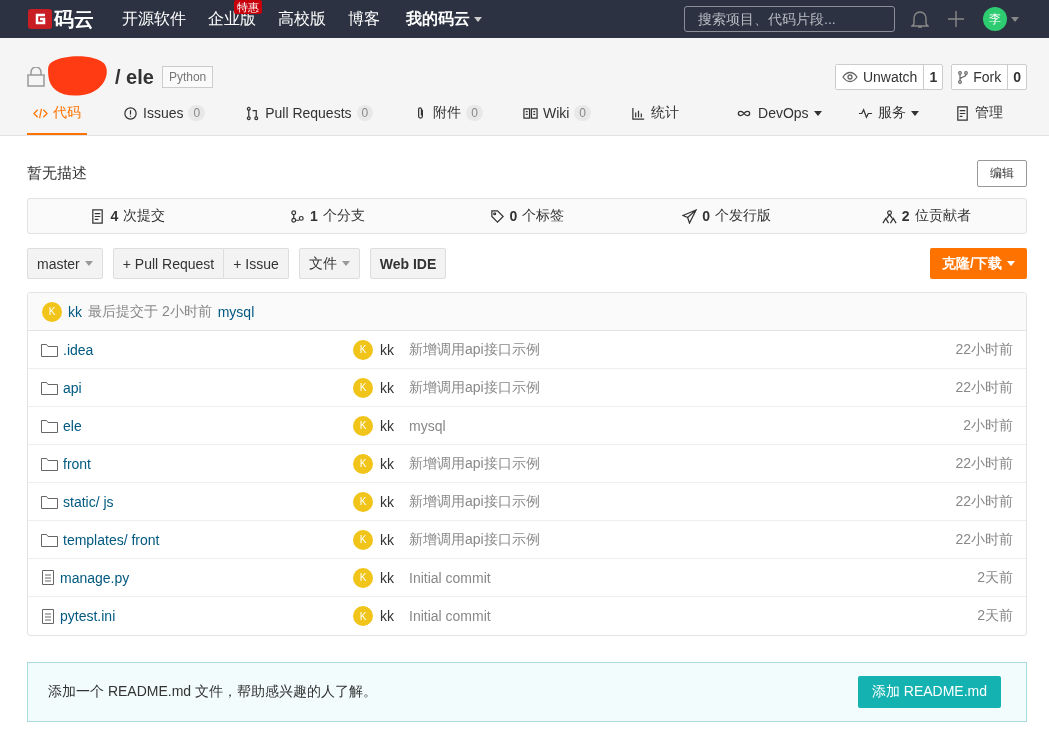  What do you see at coordinates (253, 113) in the screenshot?
I see `pull-request-icon` at bounding box center [253, 113].